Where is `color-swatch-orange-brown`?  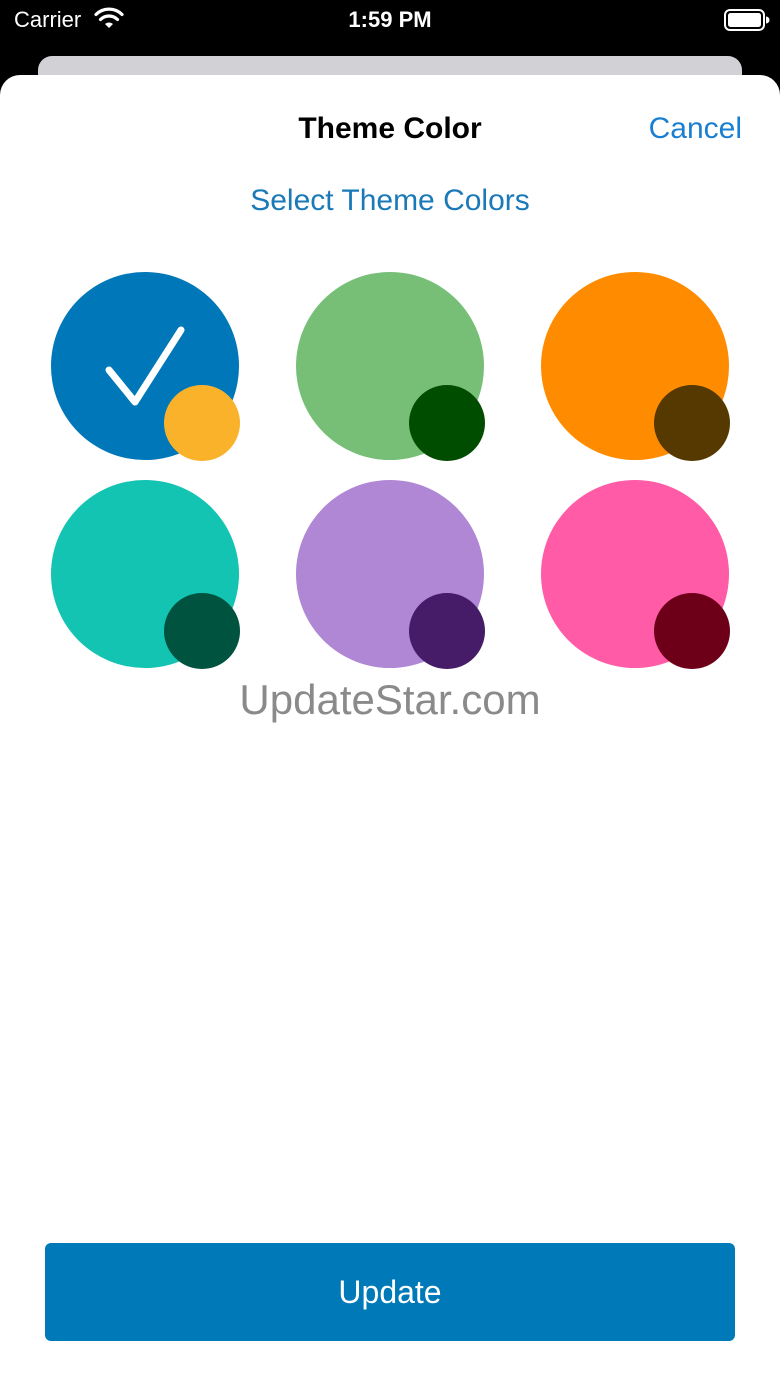 color-swatch-orange-brown is located at coordinates (636, 367).